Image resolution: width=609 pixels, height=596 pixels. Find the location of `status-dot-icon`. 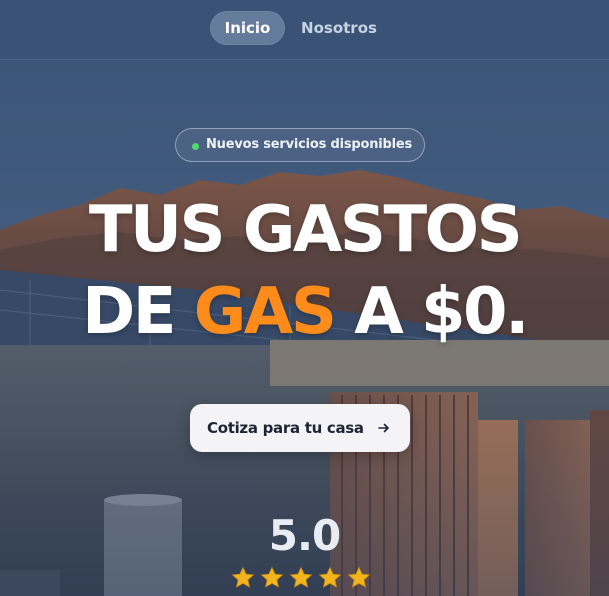

status-dot-icon is located at coordinates (195, 146).